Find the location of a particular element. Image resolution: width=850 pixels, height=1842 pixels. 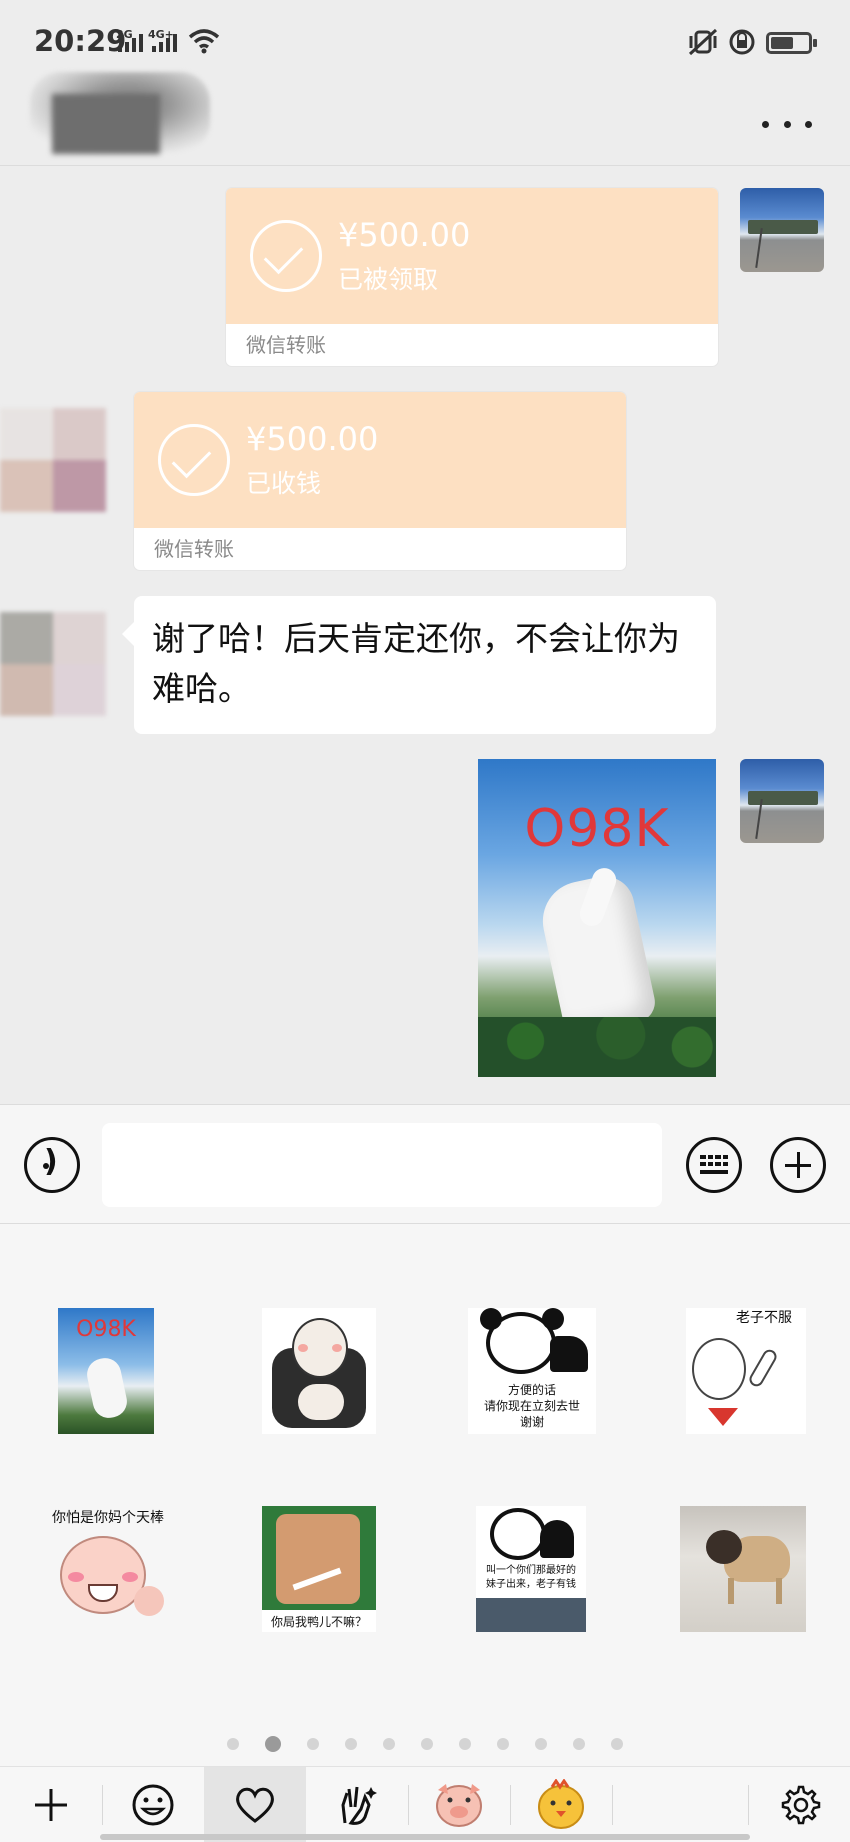

image-caption: O98K is located at coordinates (597, 829).